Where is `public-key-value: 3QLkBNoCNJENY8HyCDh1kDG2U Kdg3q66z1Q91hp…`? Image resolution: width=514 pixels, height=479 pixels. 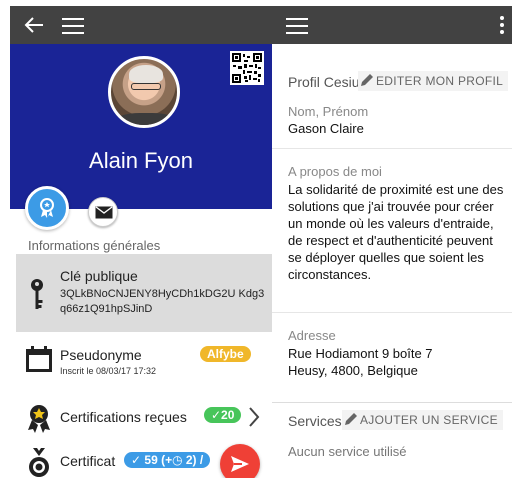
public-key-value: 3QLkBNoCNJENY8HyCDh1kDG2U Kdg3q66z1Q91hp… is located at coordinates (162, 301).